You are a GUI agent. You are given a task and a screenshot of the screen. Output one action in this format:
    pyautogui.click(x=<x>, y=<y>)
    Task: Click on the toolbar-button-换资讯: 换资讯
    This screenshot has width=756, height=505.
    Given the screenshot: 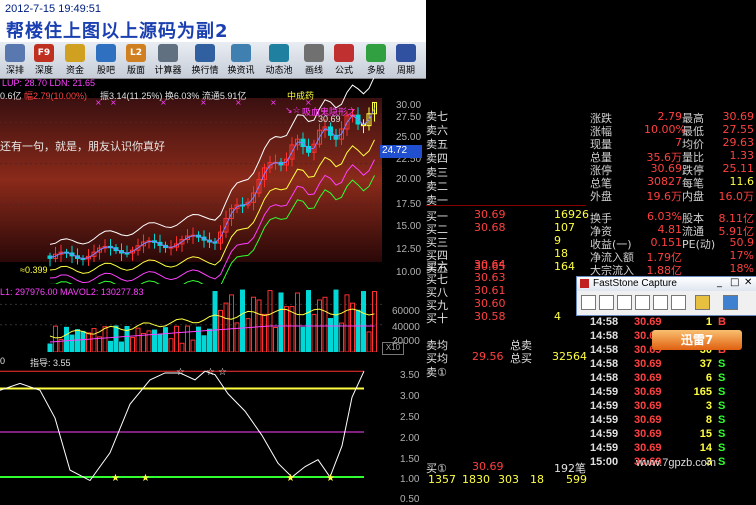 What is the action you would take?
    pyautogui.click(x=241, y=60)
    